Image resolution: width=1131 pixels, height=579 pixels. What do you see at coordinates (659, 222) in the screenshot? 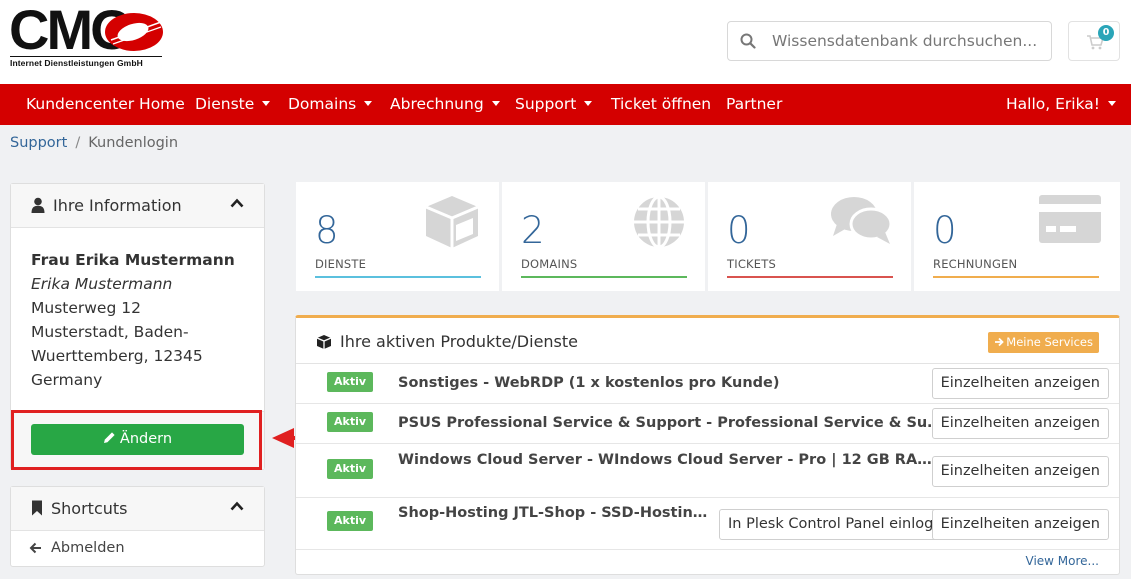
I see `globe-icon` at bounding box center [659, 222].